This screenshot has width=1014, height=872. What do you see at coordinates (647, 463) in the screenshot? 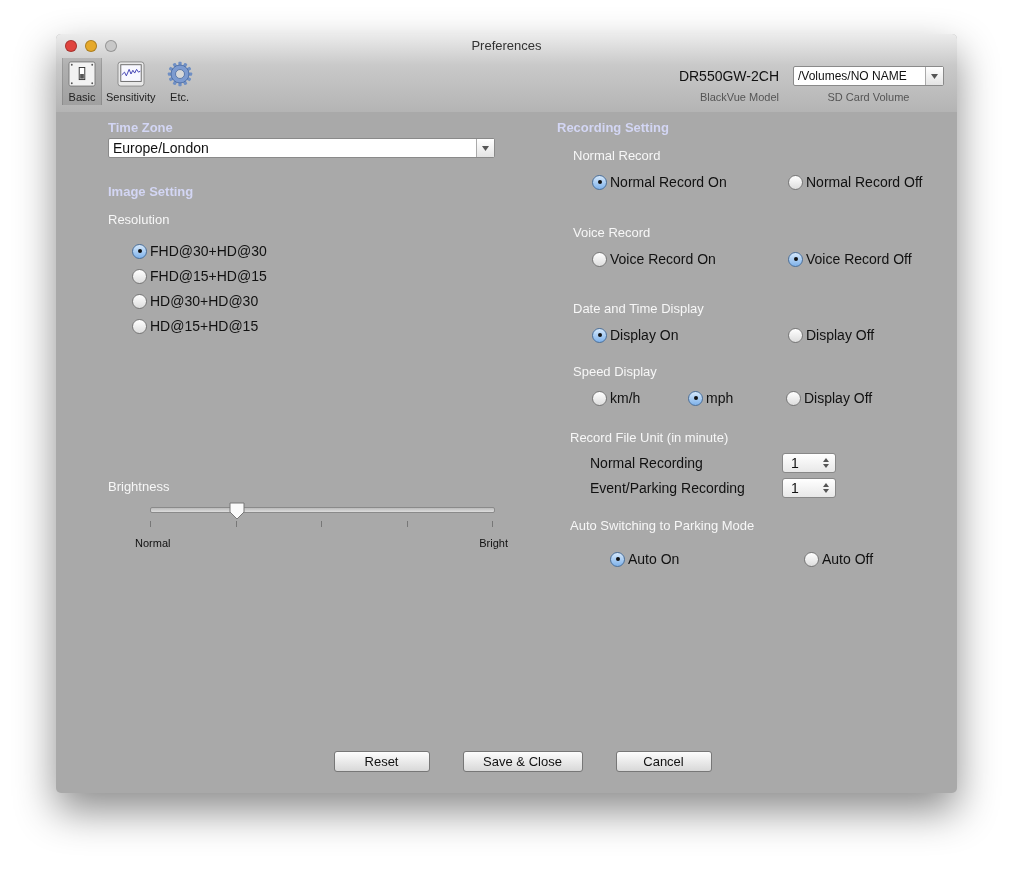
I see `field-label: Normal Recording` at bounding box center [647, 463].